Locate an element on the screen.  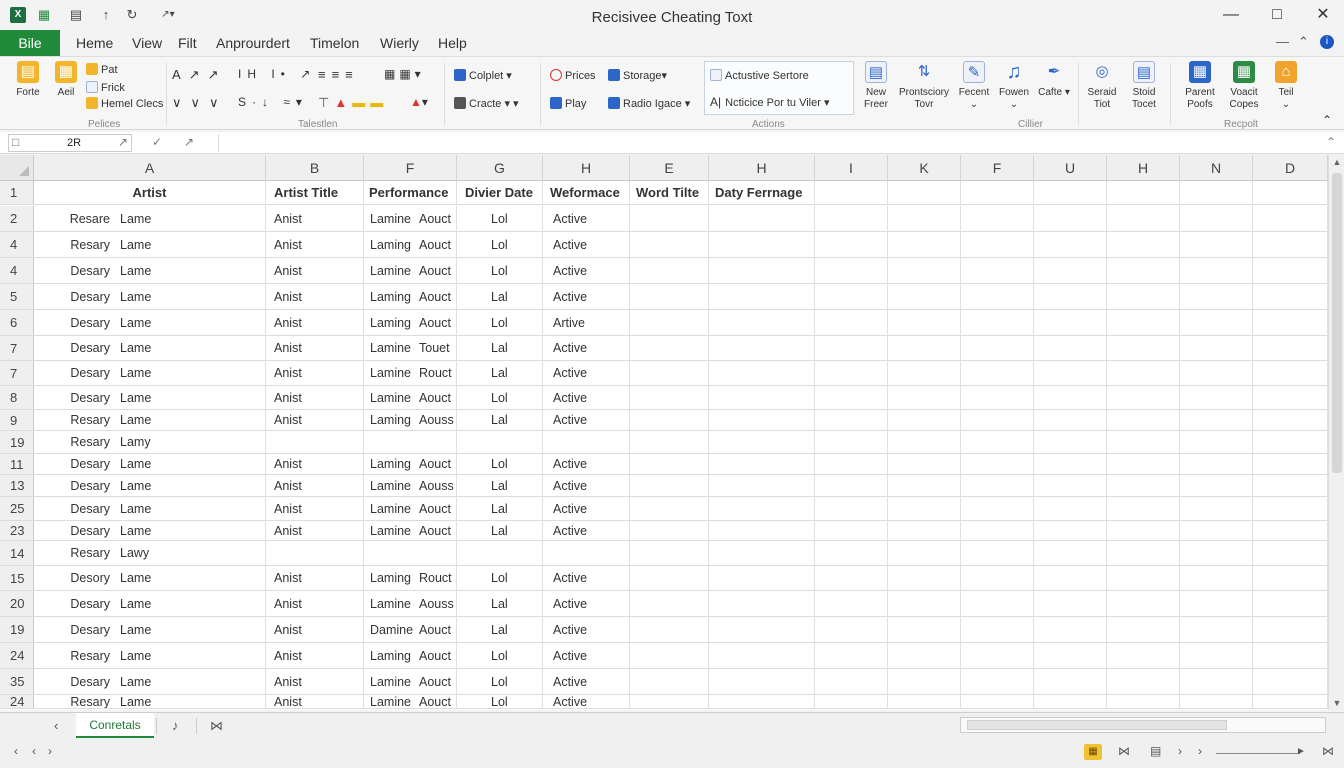
row-header: 35 is located at coordinates (17, 681).